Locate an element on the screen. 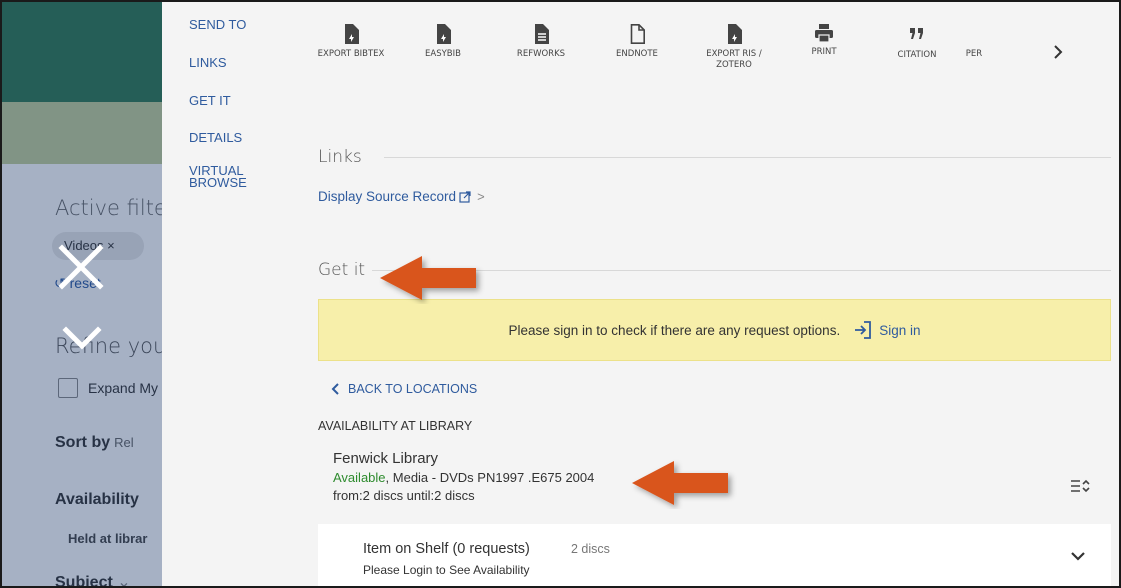  print-button: PRINT is located at coordinates (824, 41).